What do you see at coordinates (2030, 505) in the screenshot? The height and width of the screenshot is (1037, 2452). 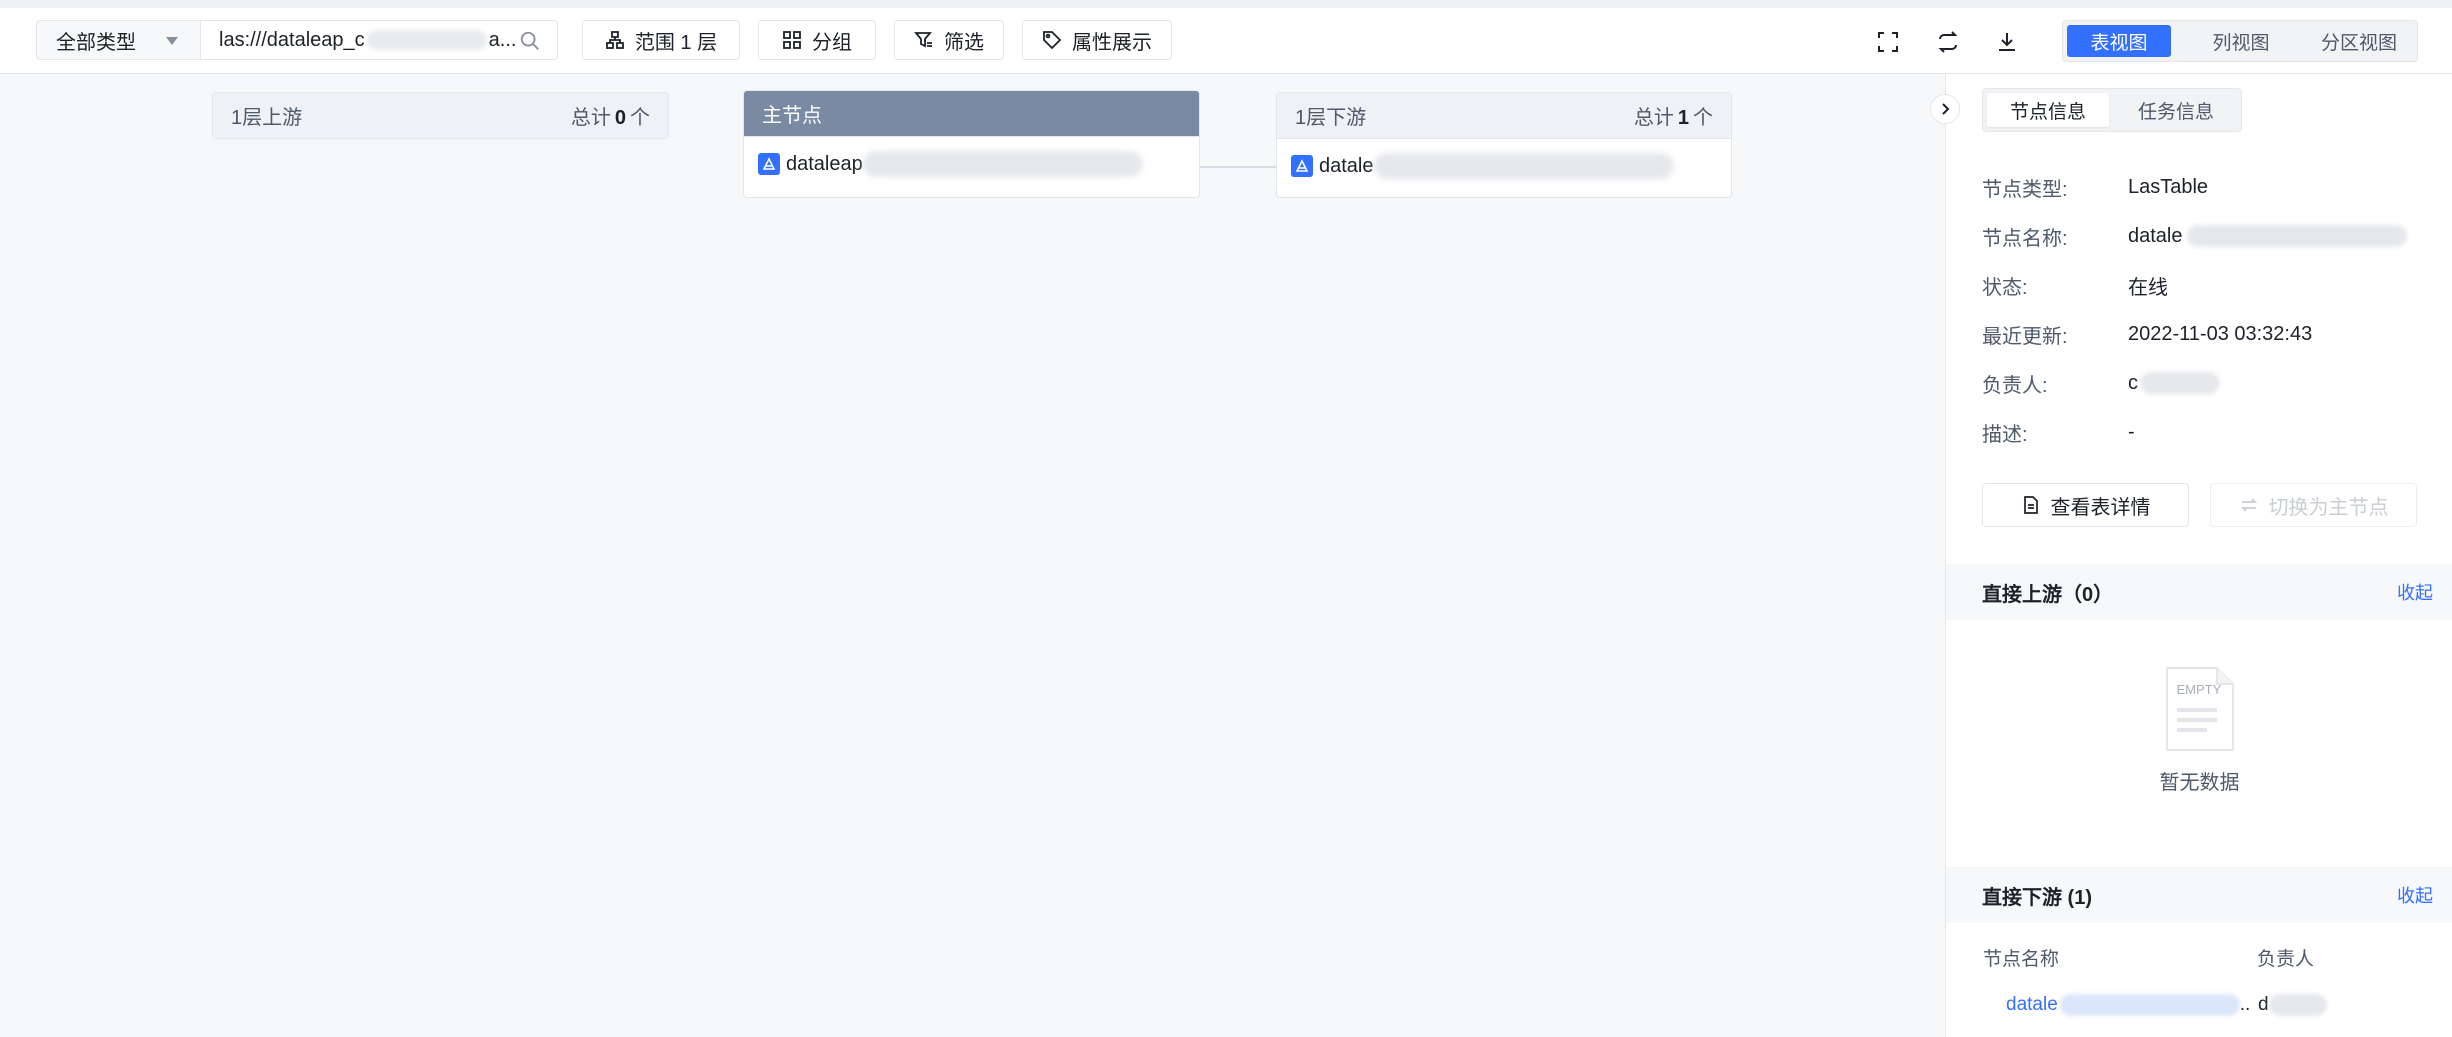 I see `document-icon` at bounding box center [2030, 505].